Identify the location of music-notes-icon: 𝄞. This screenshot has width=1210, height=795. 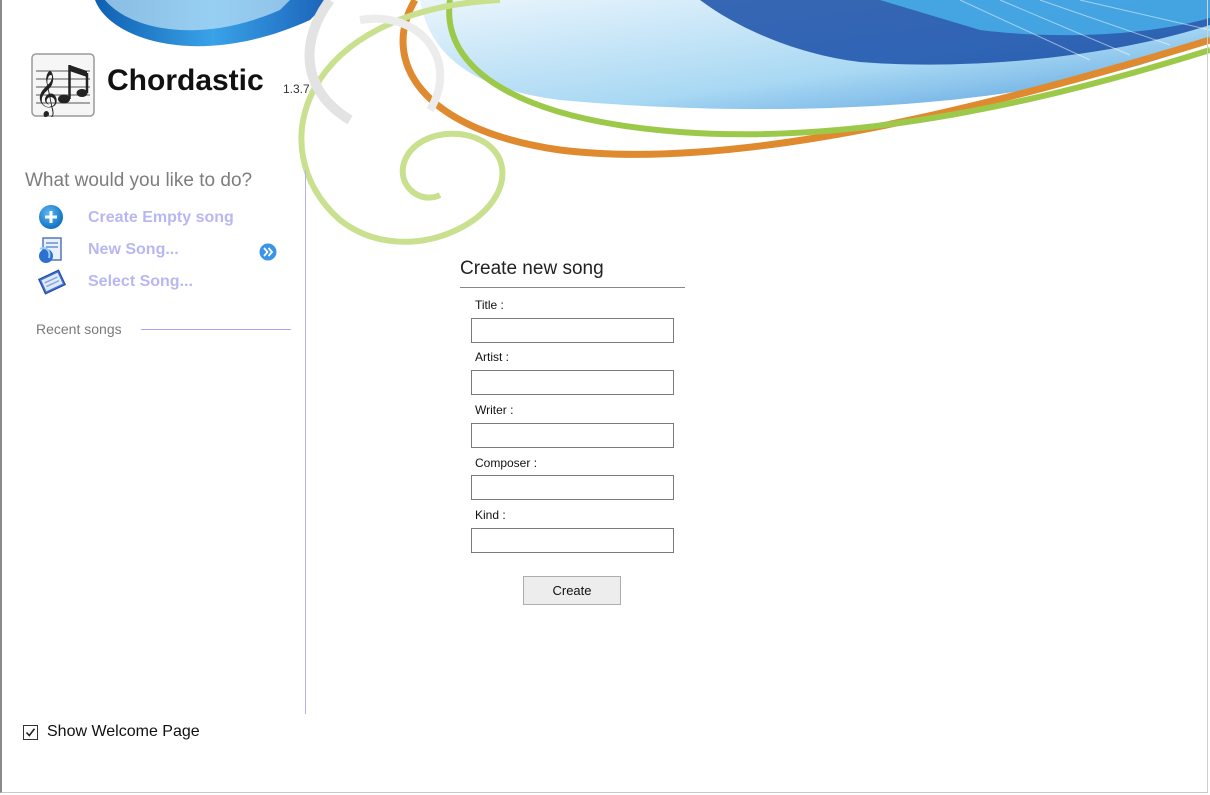
(63, 85).